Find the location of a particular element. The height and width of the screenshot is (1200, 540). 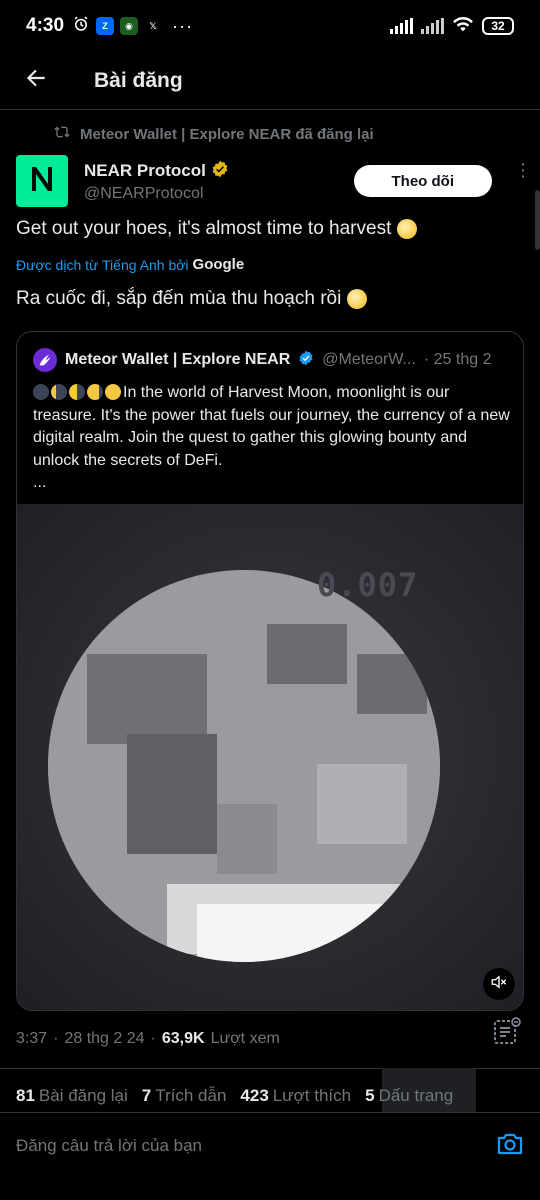

verified-gold-icon is located at coordinates (220, 171).